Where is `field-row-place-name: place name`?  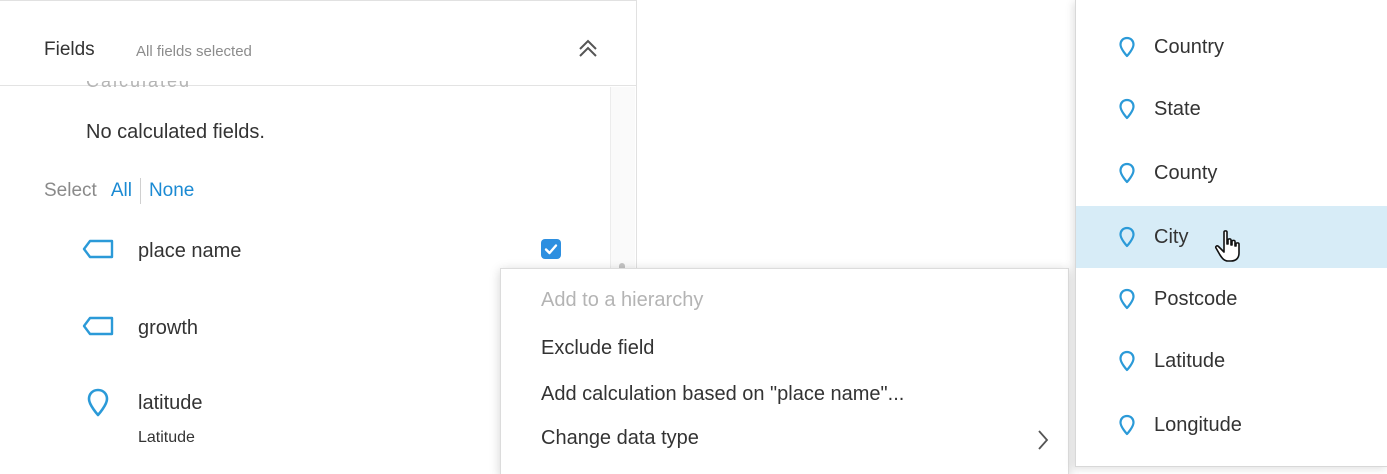
field-row-place-name: place name is located at coordinates (160, 251).